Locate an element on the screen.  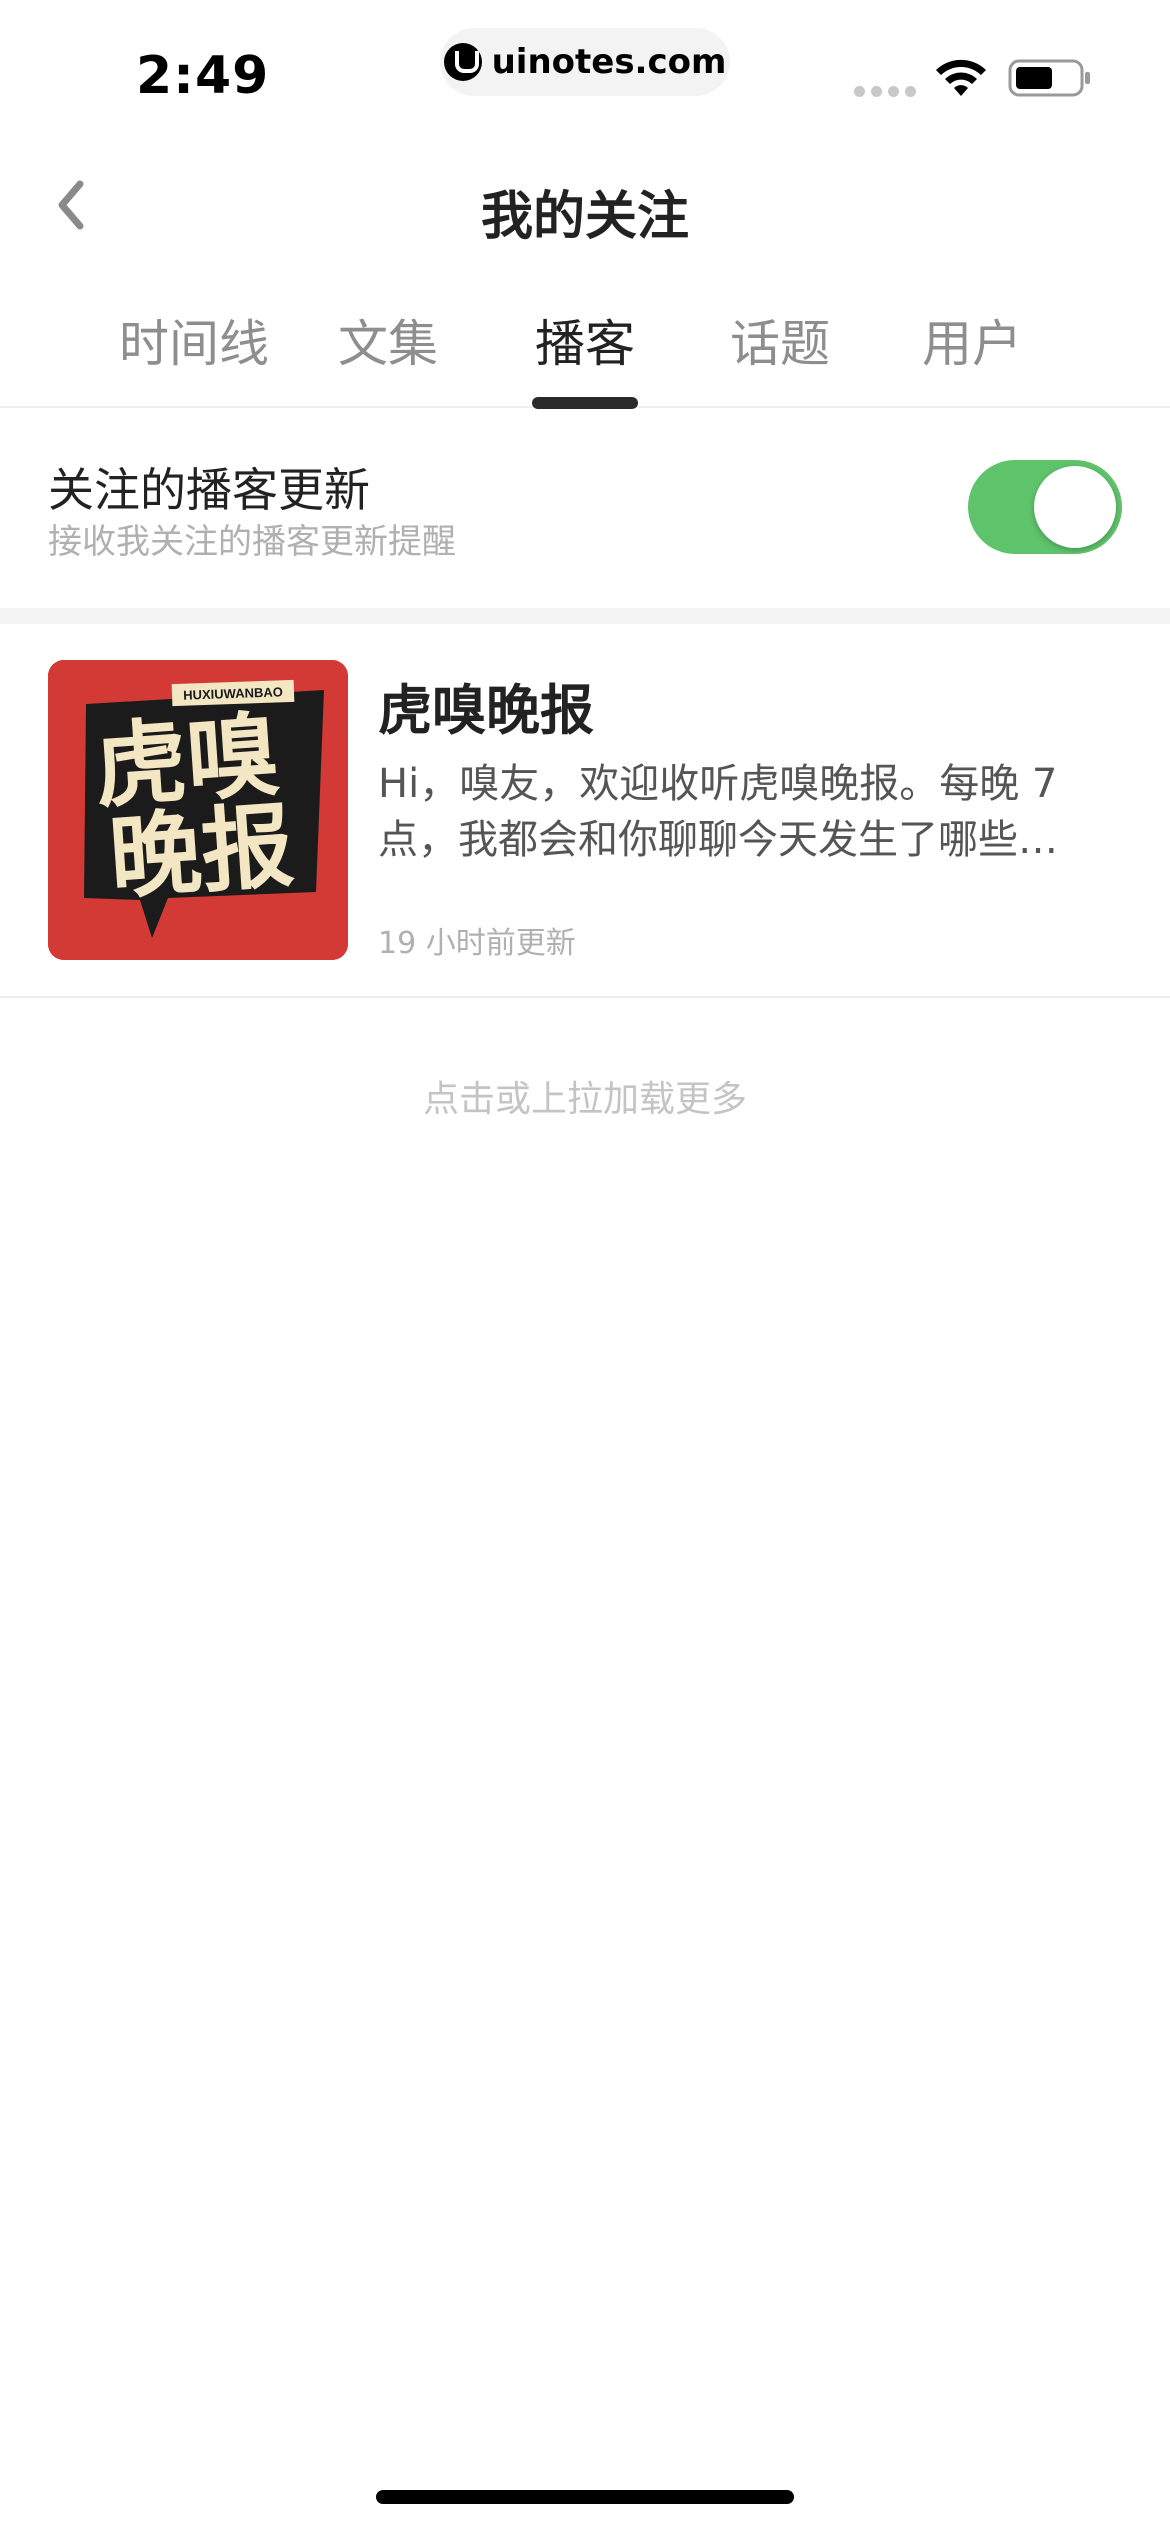
status-bar: 2:49 uinotes.com is located at coordinates (585, 65).